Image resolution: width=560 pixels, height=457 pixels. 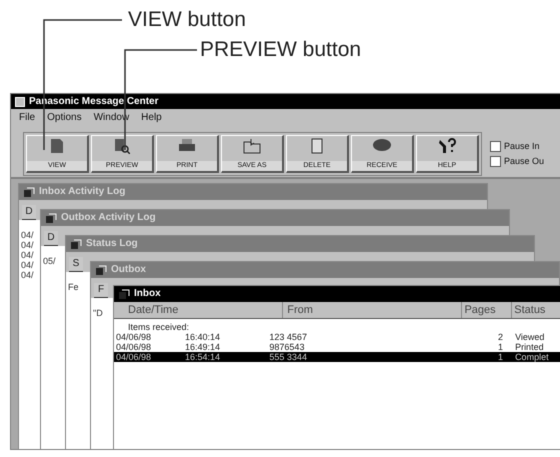 I want to click on column-header: From, so click(x=372, y=310).